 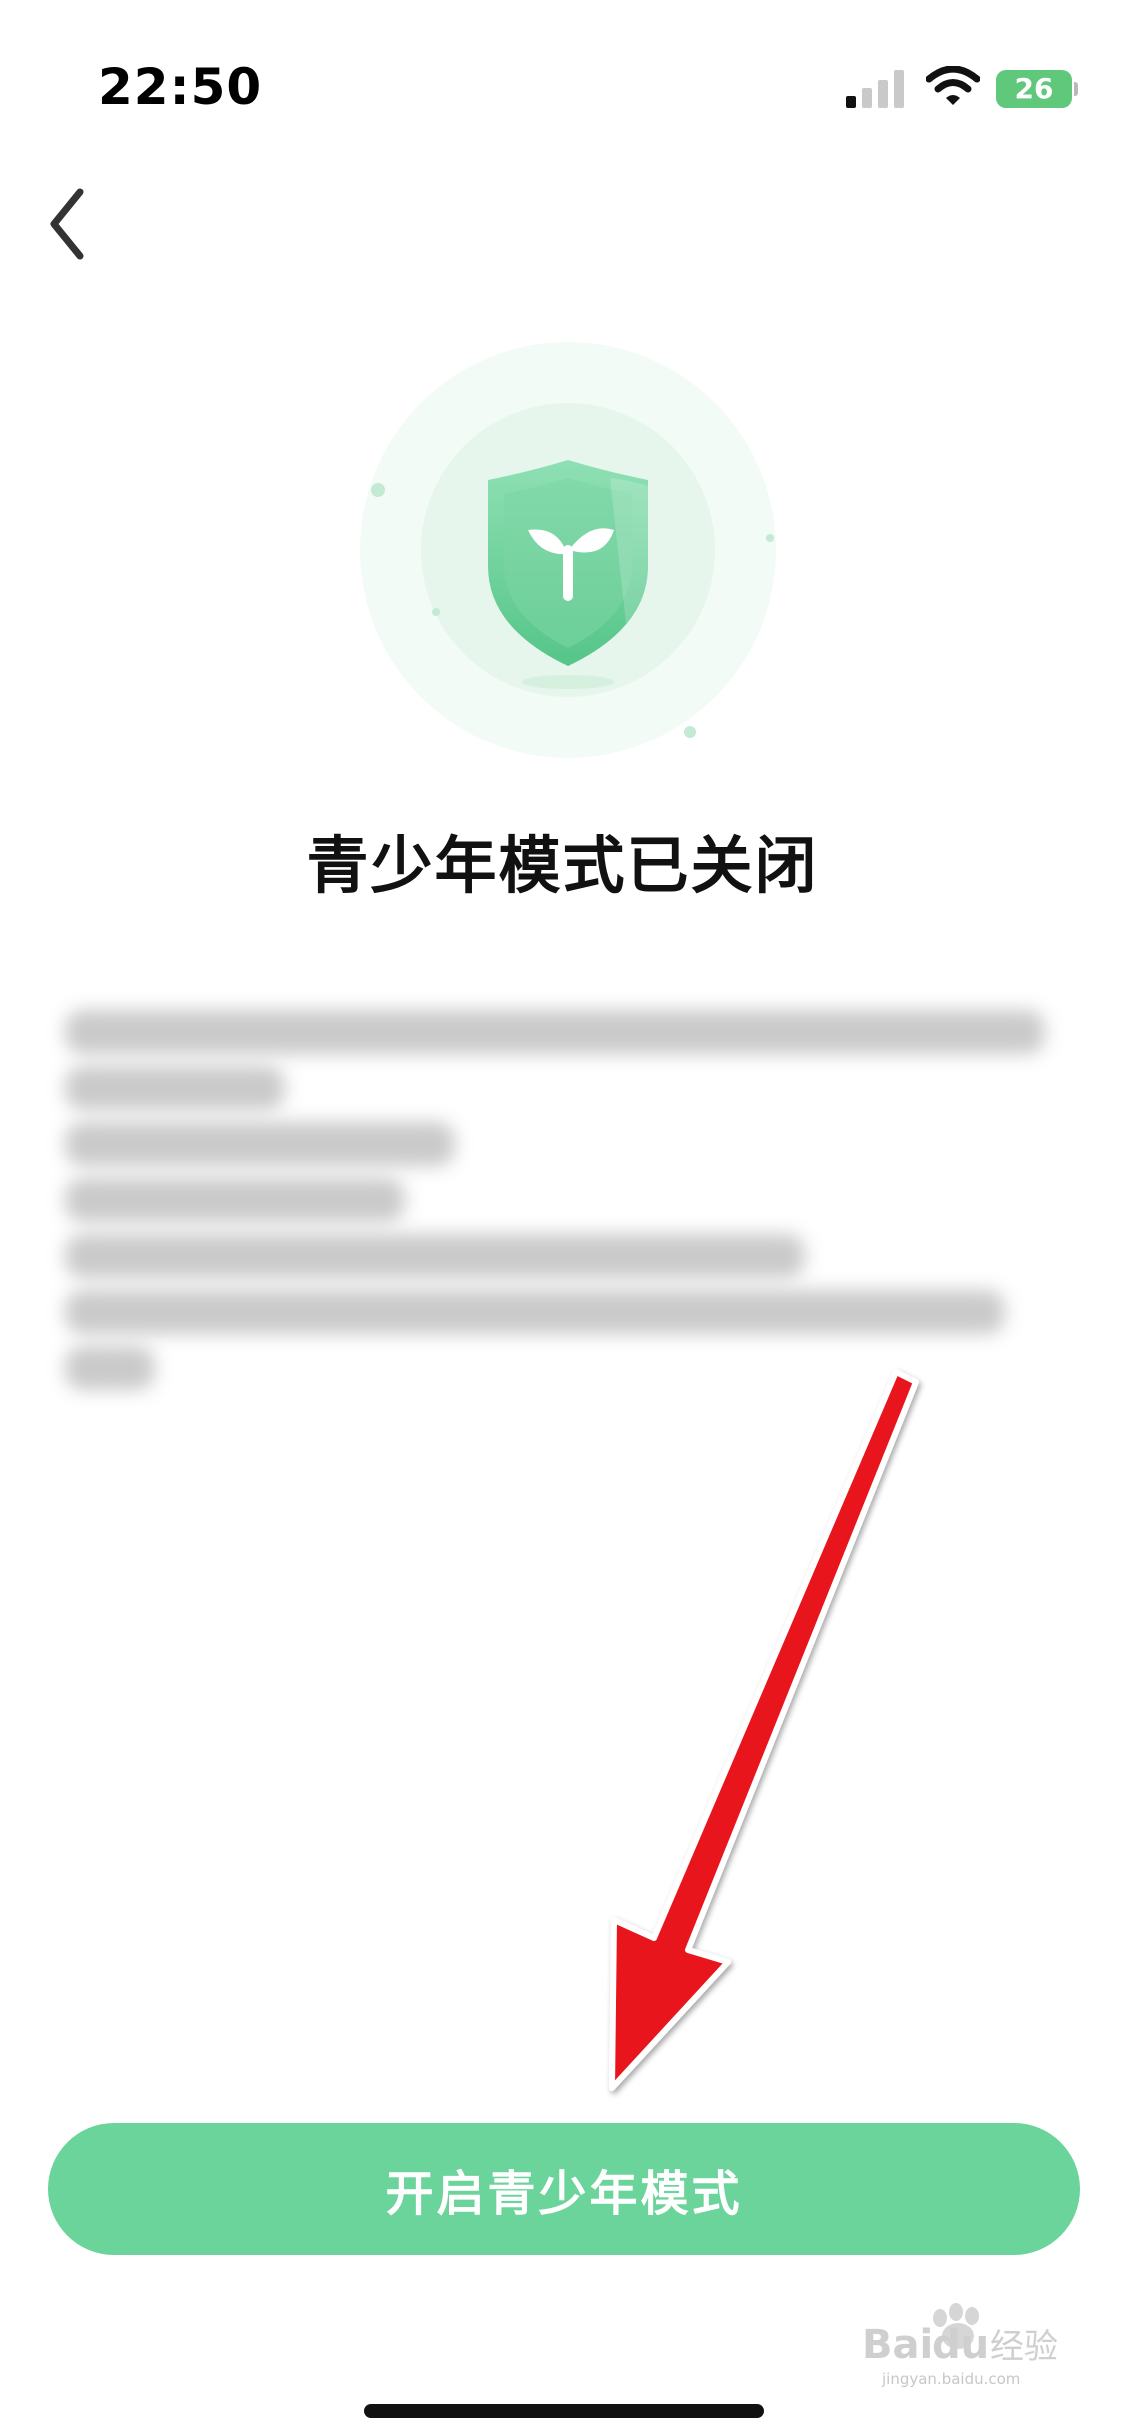 What do you see at coordinates (568, 550) in the screenshot?
I see `shield-sprout-icon` at bounding box center [568, 550].